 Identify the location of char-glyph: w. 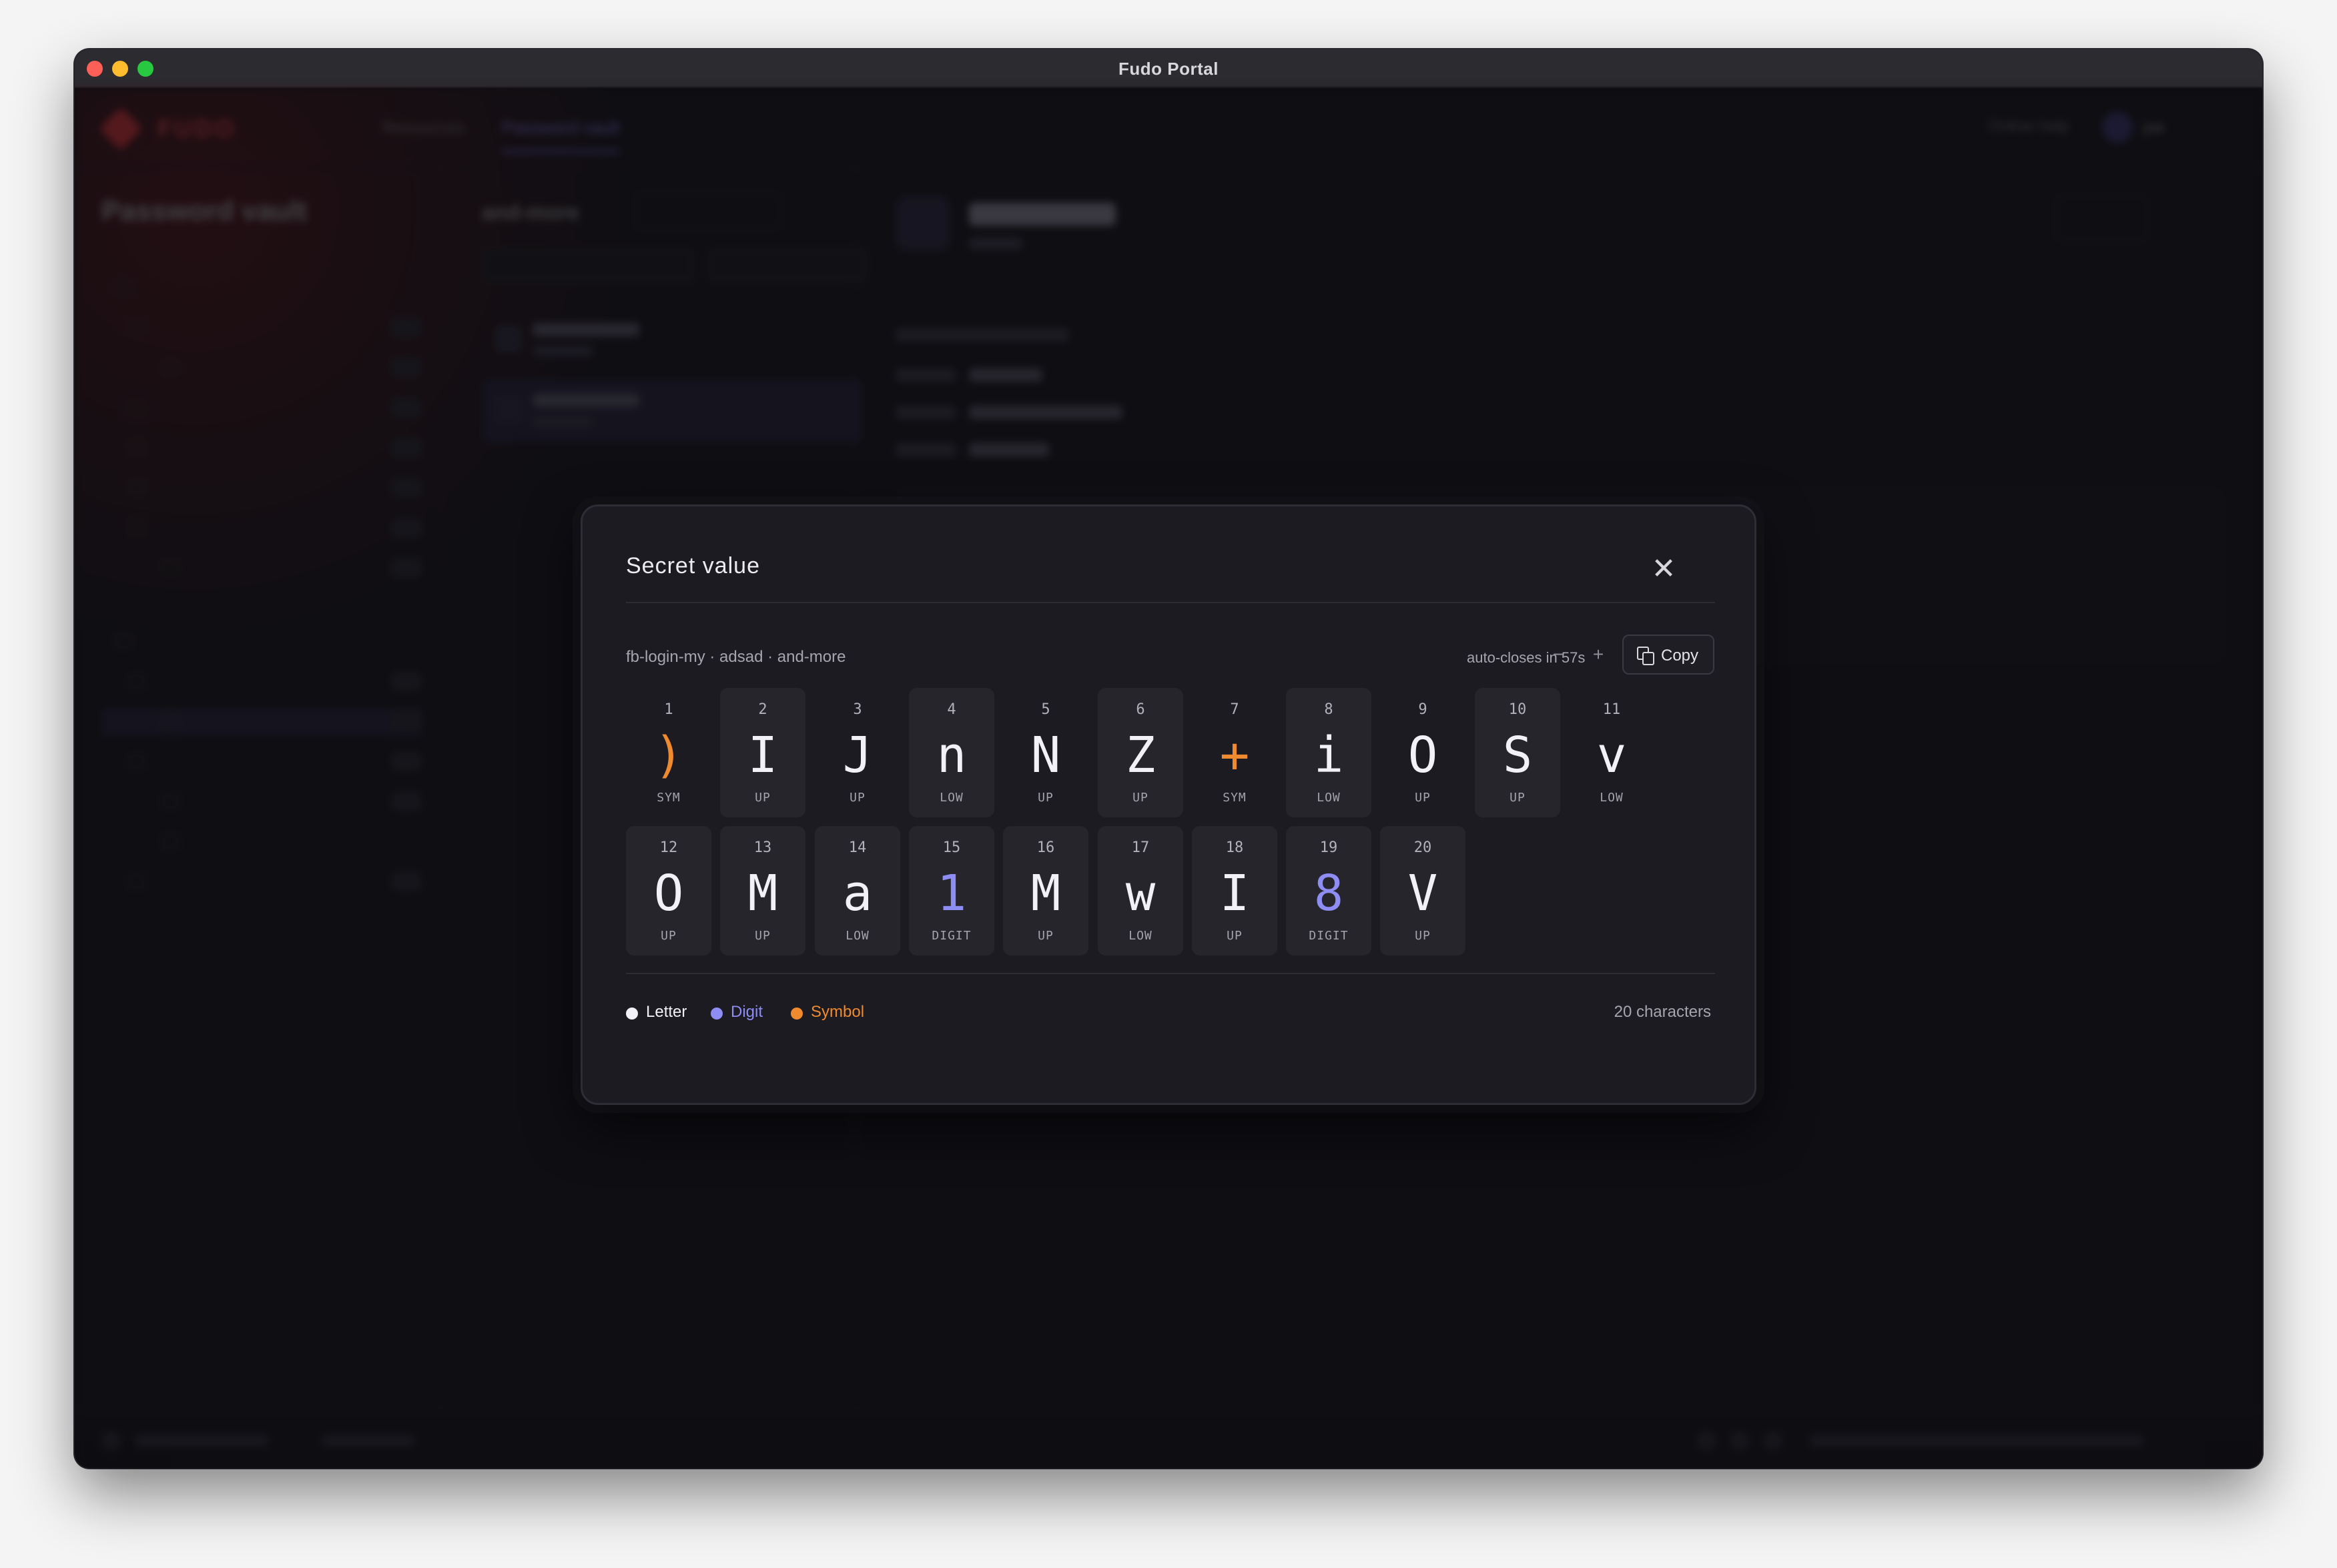
(1140, 893).